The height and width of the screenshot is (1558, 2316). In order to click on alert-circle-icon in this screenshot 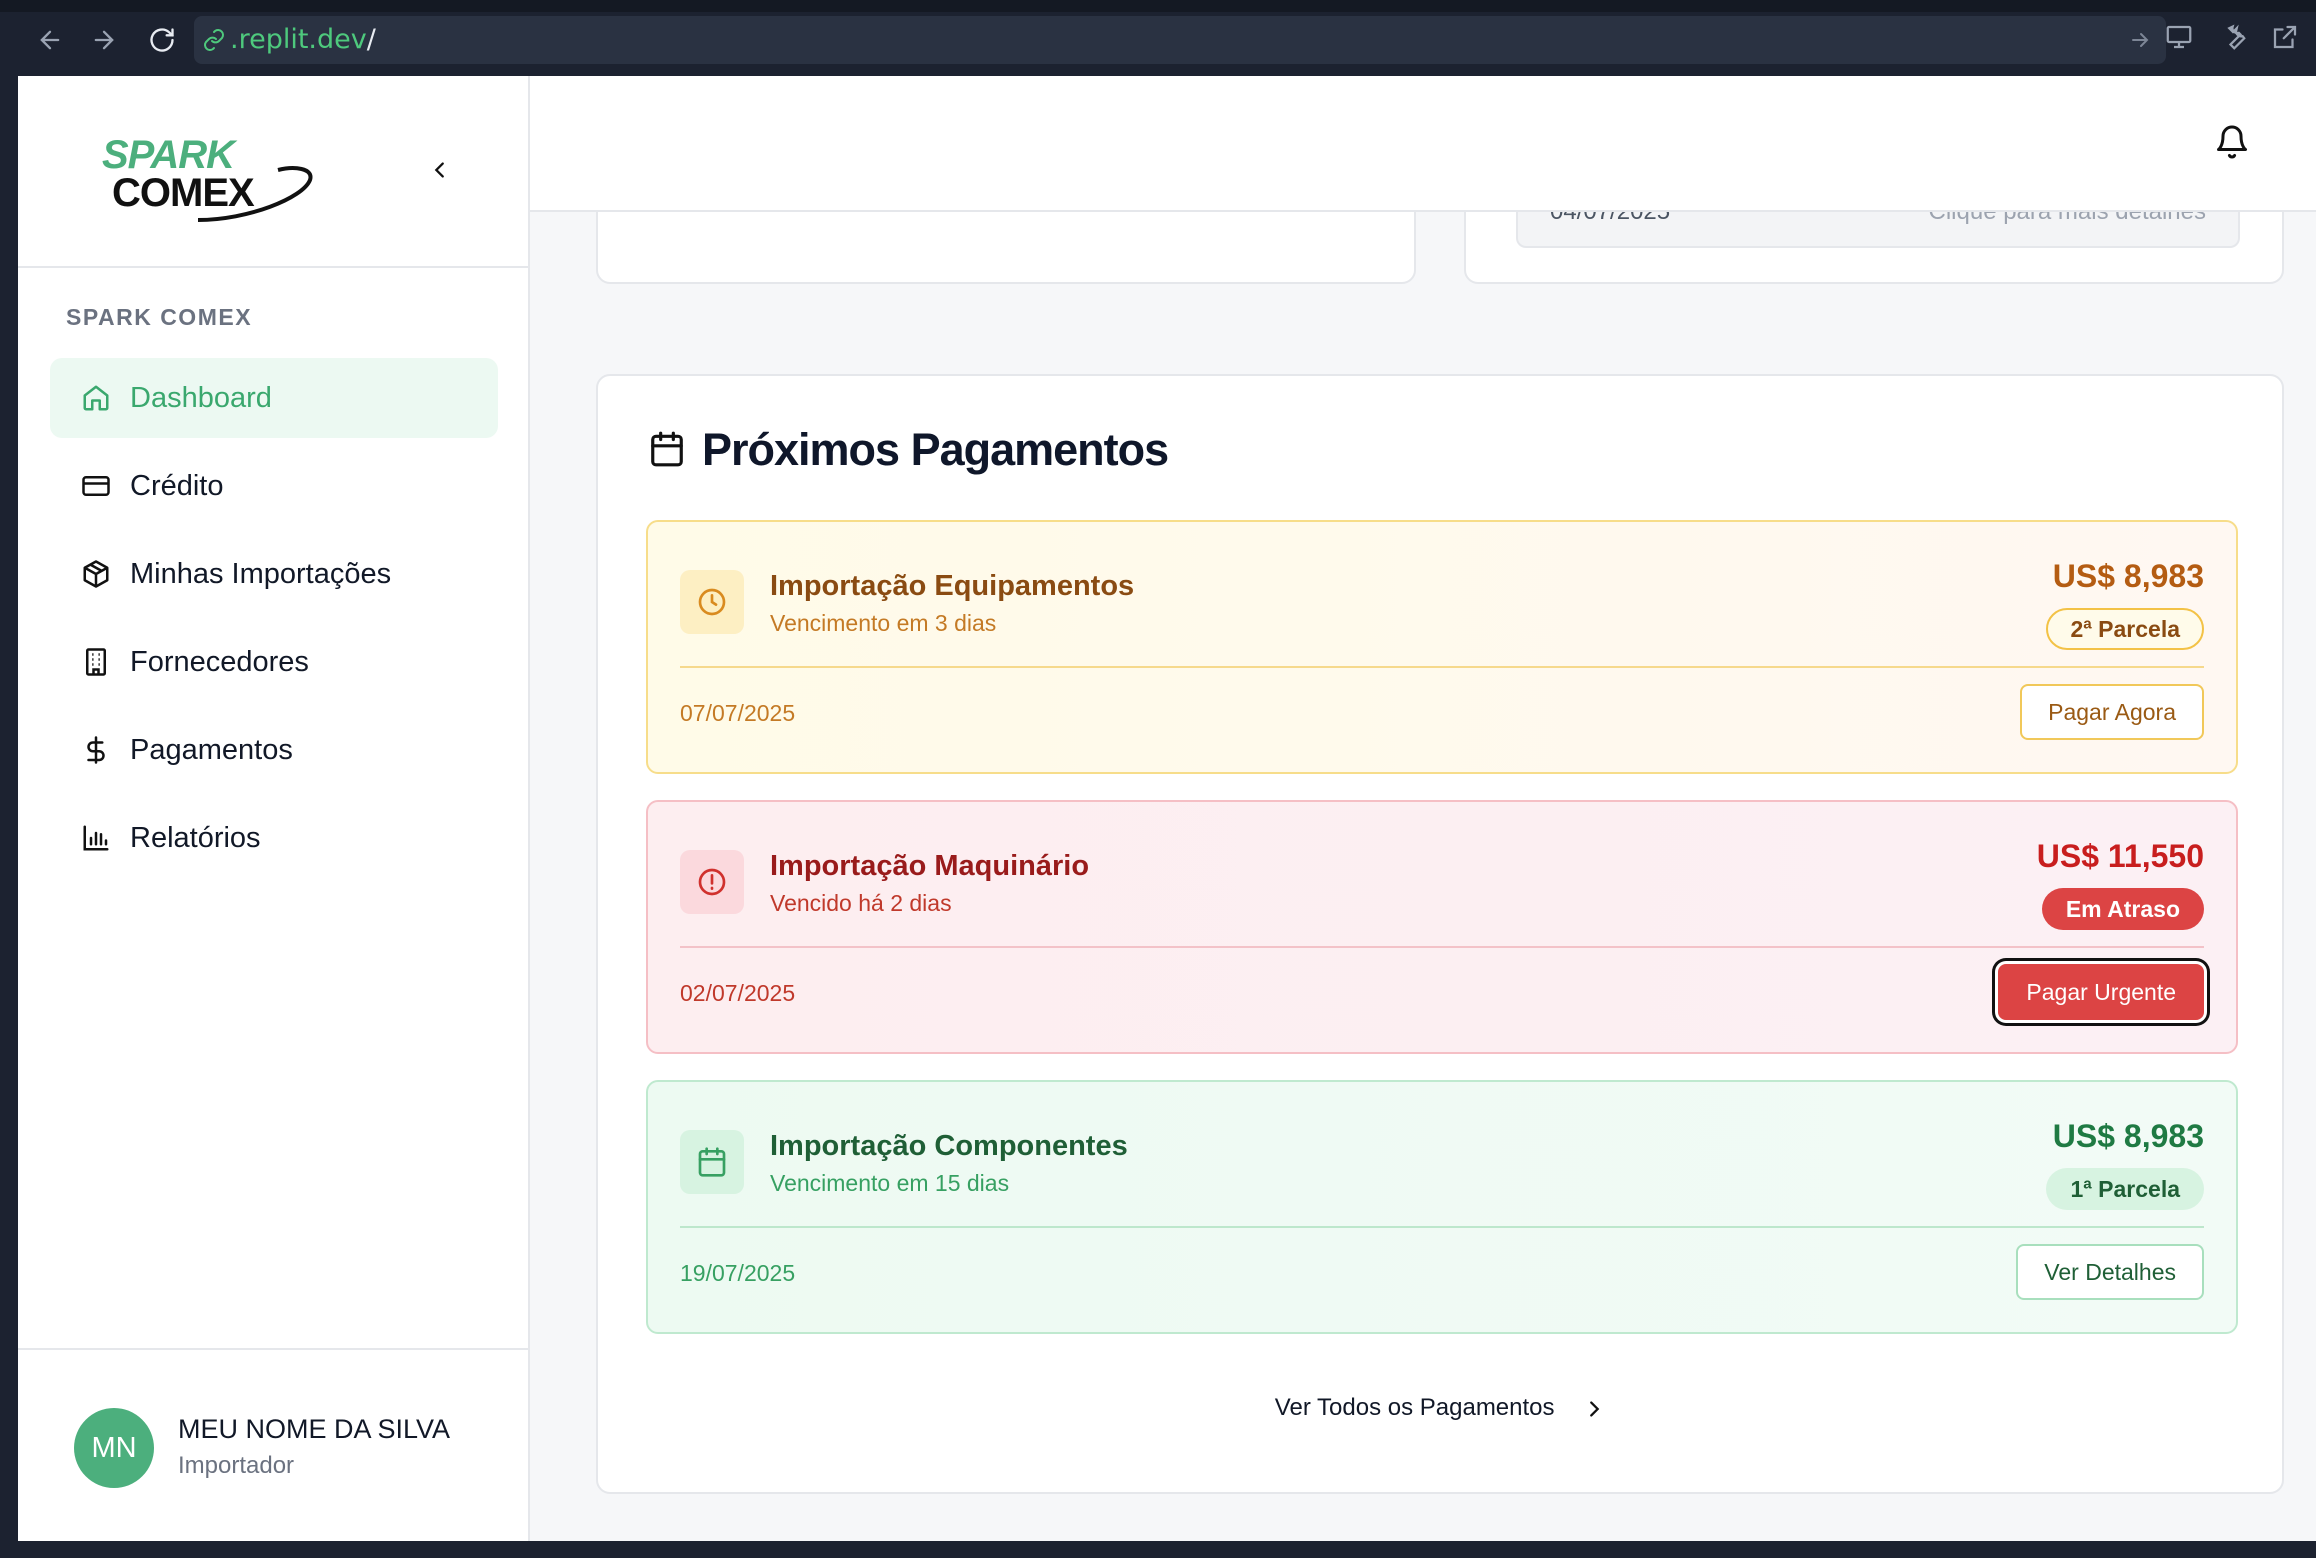, I will do `click(712, 882)`.